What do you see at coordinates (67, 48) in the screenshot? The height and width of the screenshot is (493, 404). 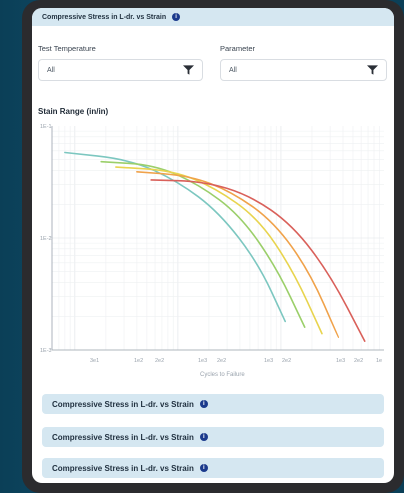 I see `test-temperature-label: Test Temperature` at bounding box center [67, 48].